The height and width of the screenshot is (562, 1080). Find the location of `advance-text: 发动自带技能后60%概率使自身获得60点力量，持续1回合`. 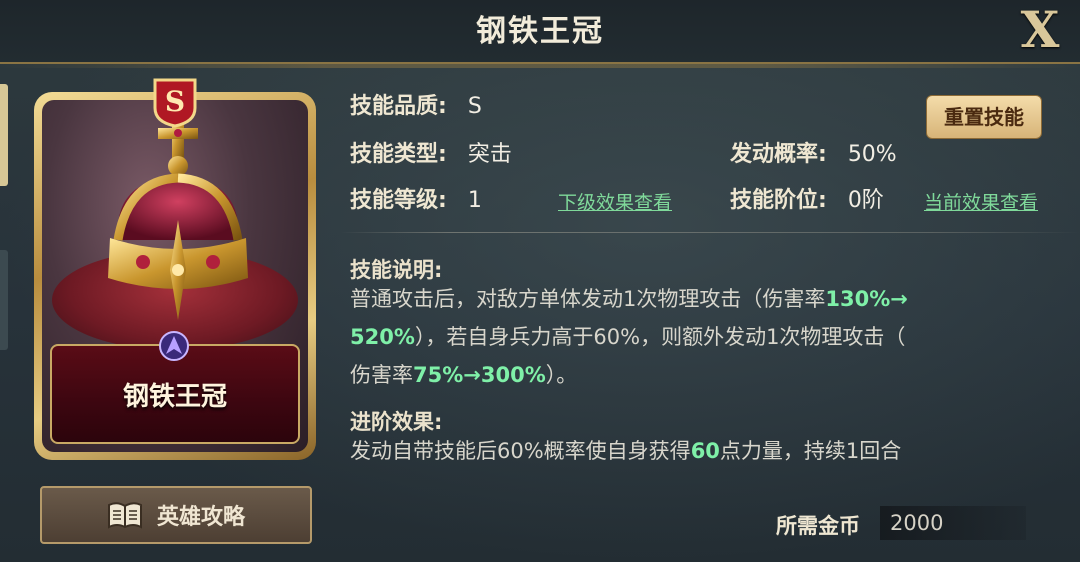

advance-text: 发动自带技能后60%概率使自身获得60点力量，持续1回合 is located at coordinates (626, 451).